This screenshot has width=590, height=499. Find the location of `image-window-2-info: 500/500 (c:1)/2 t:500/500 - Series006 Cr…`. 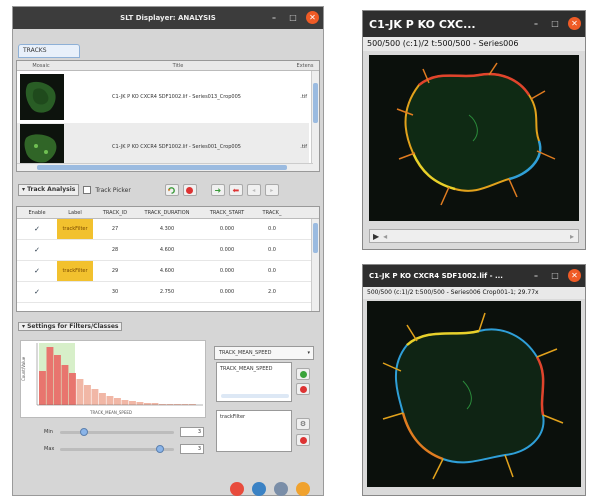

image-window-2-info: 500/500 (c:1)/2 t:500/500 - Series006 Cr… is located at coordinates (474, 293).